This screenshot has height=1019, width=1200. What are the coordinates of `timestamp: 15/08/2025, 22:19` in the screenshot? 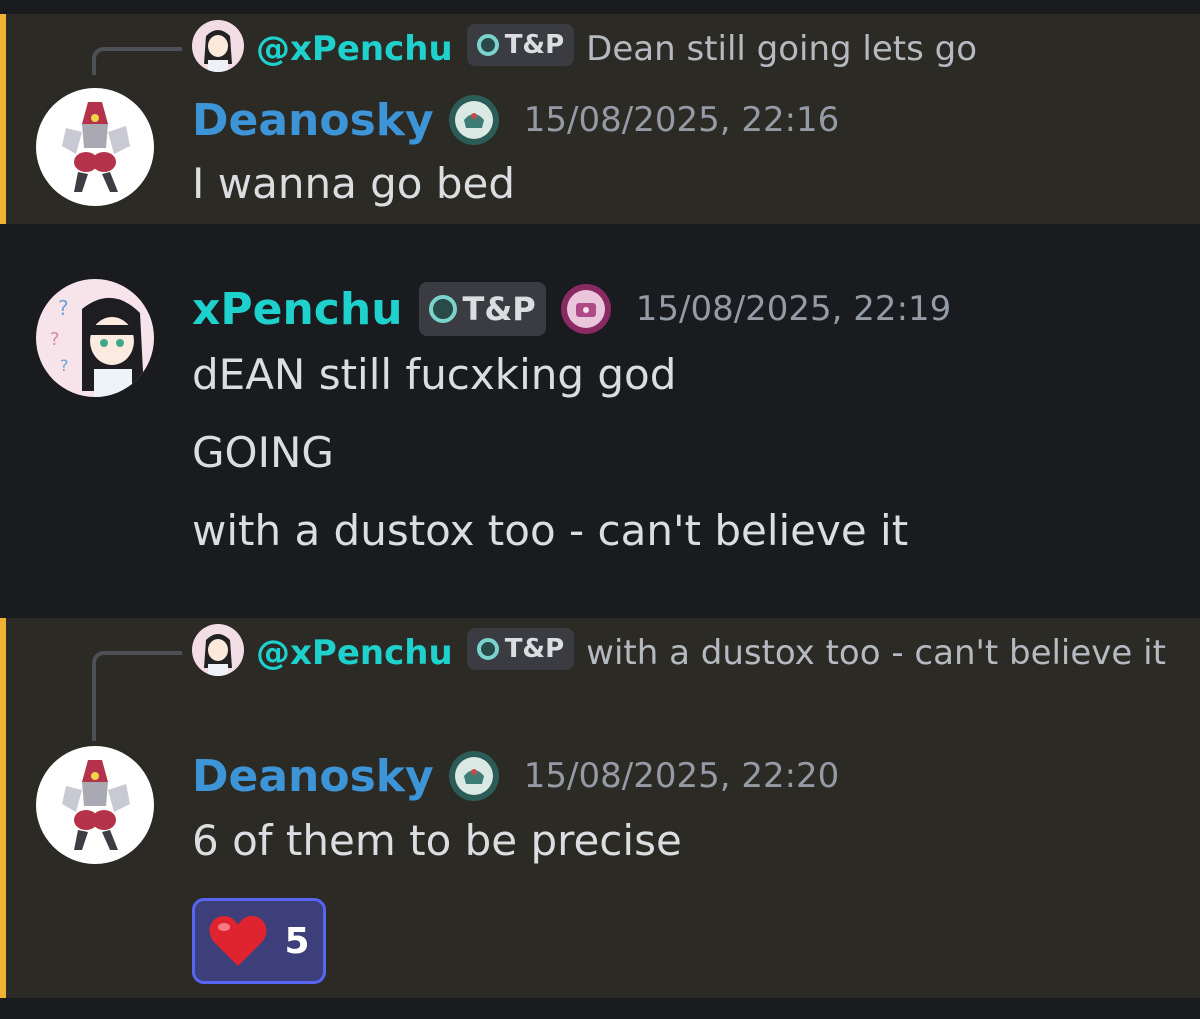 It's located at (793, 309).